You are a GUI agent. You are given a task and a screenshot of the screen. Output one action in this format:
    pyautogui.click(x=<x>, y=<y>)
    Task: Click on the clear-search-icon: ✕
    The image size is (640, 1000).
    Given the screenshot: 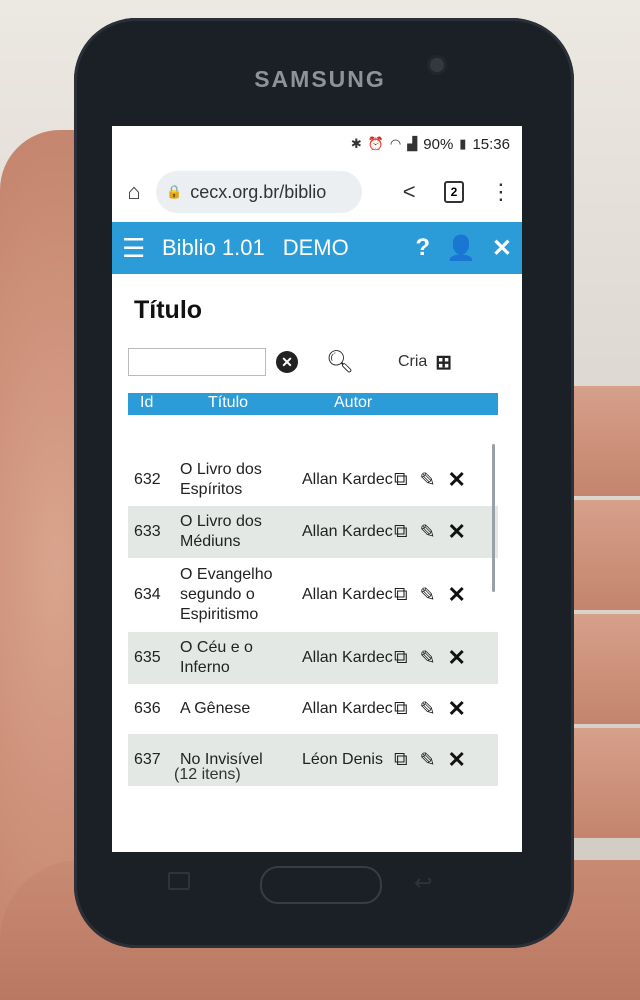 What is the action you would take?
    pyautogui.click(x=287, y=362)
    